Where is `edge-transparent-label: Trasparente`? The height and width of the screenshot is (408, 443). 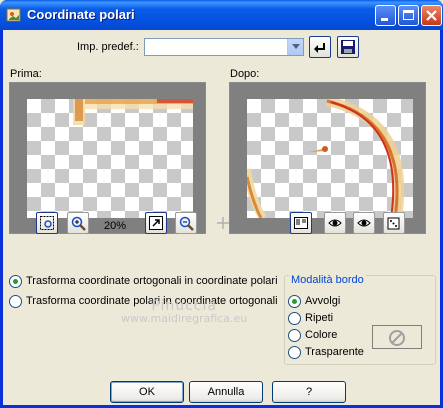
edge-transparent-label: Trasparente is located at coordinates (334, 352).